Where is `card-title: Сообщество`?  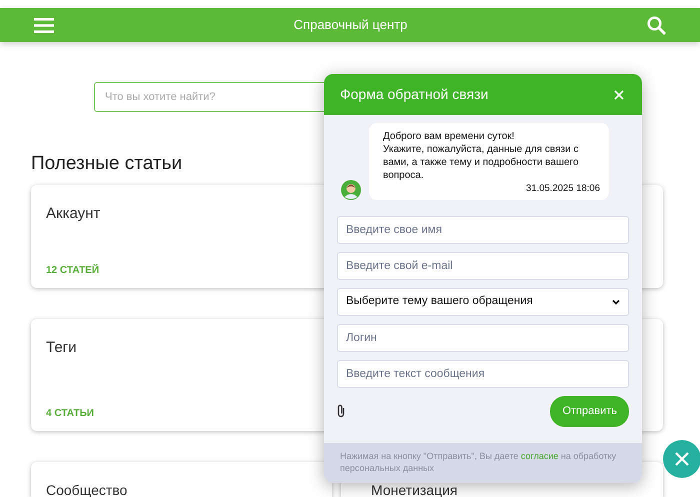 card-title: Сообщество is located at coordinates (87, 490).